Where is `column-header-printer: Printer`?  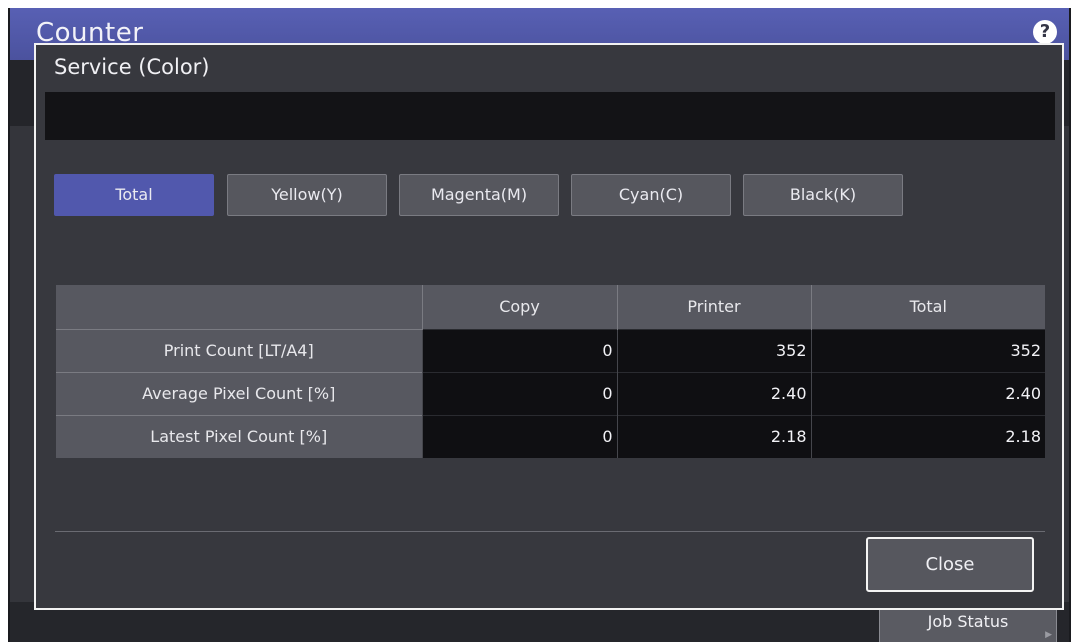
column-header-printer: Printer is located at coordinates (713, 307).